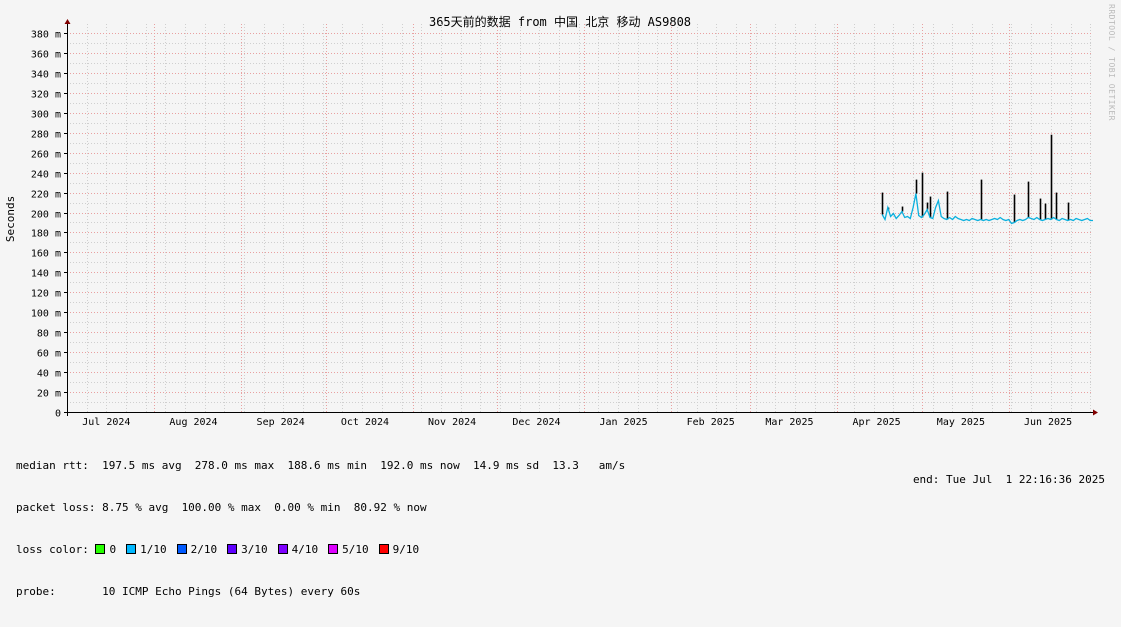 The width and height of the screenshot is (1121, 627). I want to click on loss-color-item: 0, so click(105, 549).